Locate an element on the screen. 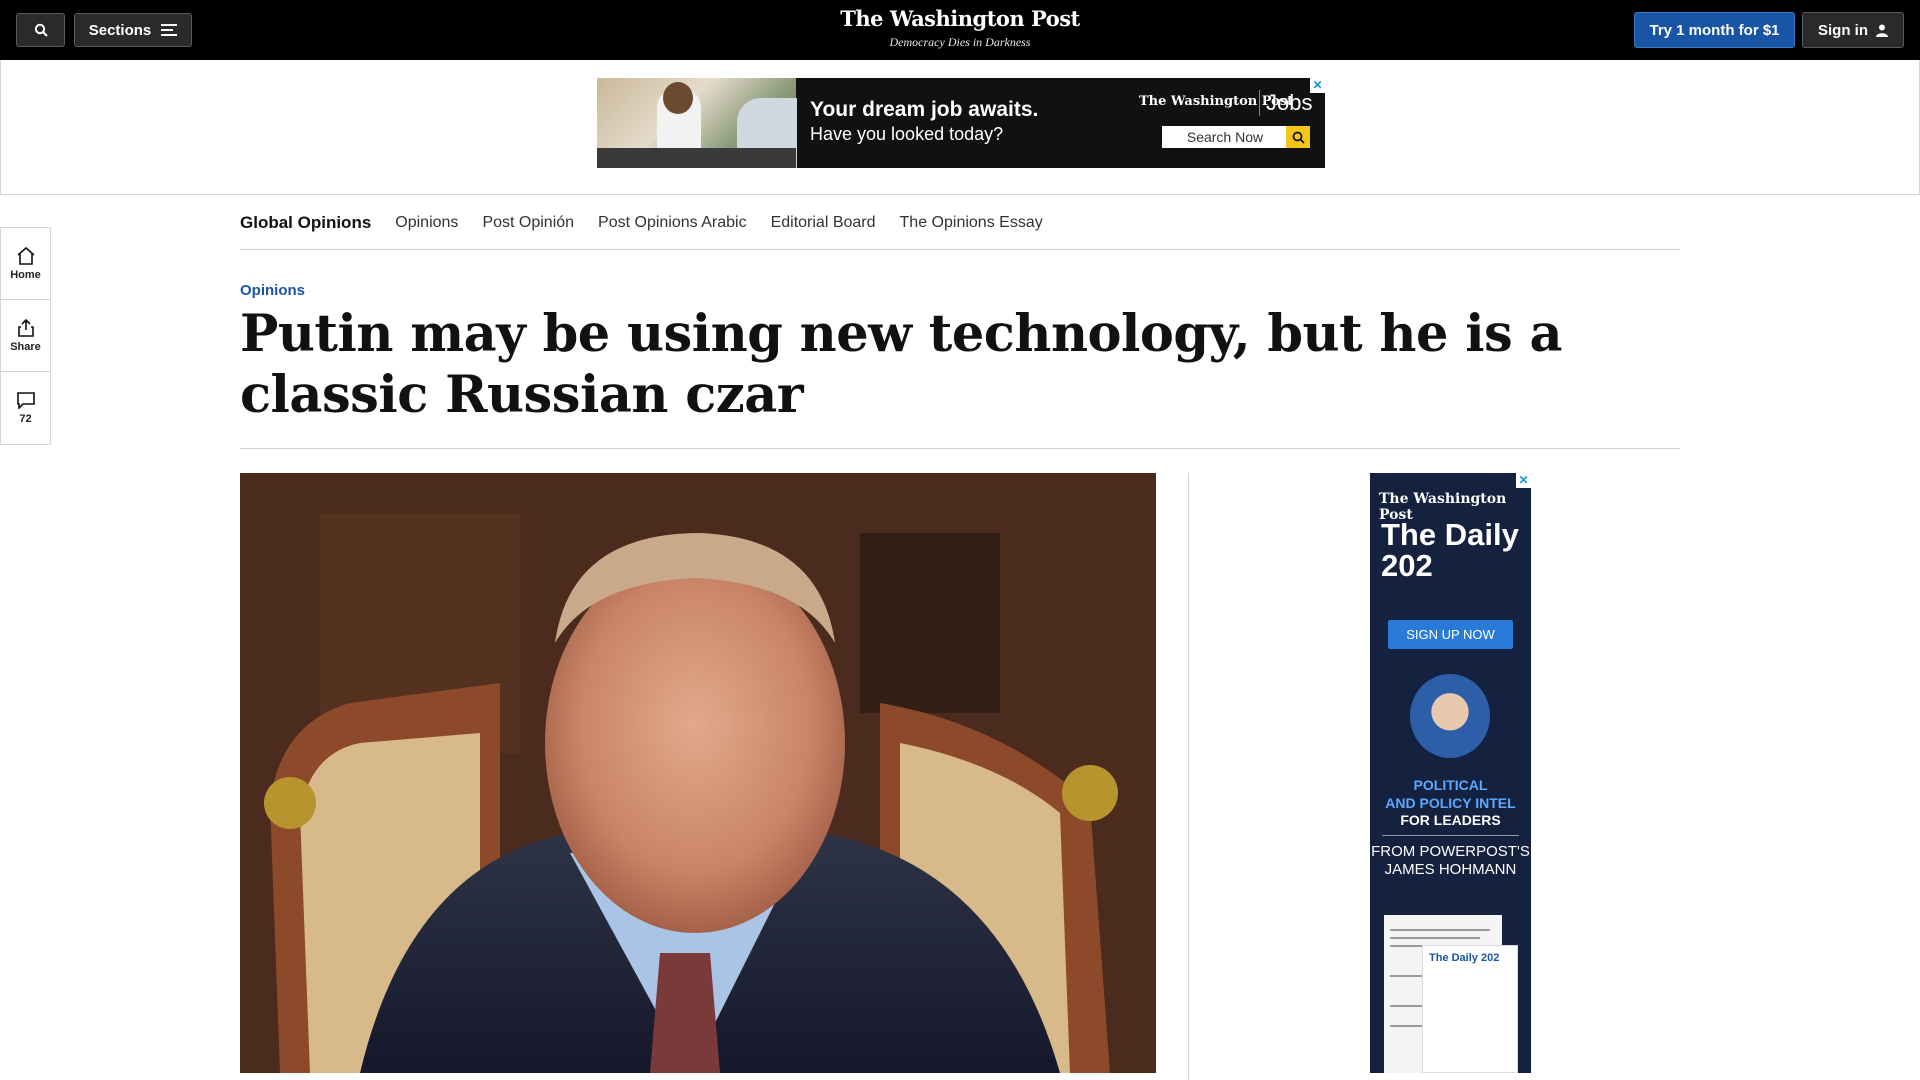 The width and height of the screenshot is (1920, 1080). left-rail: Home Share 72 is located at coordinates (25, 336).